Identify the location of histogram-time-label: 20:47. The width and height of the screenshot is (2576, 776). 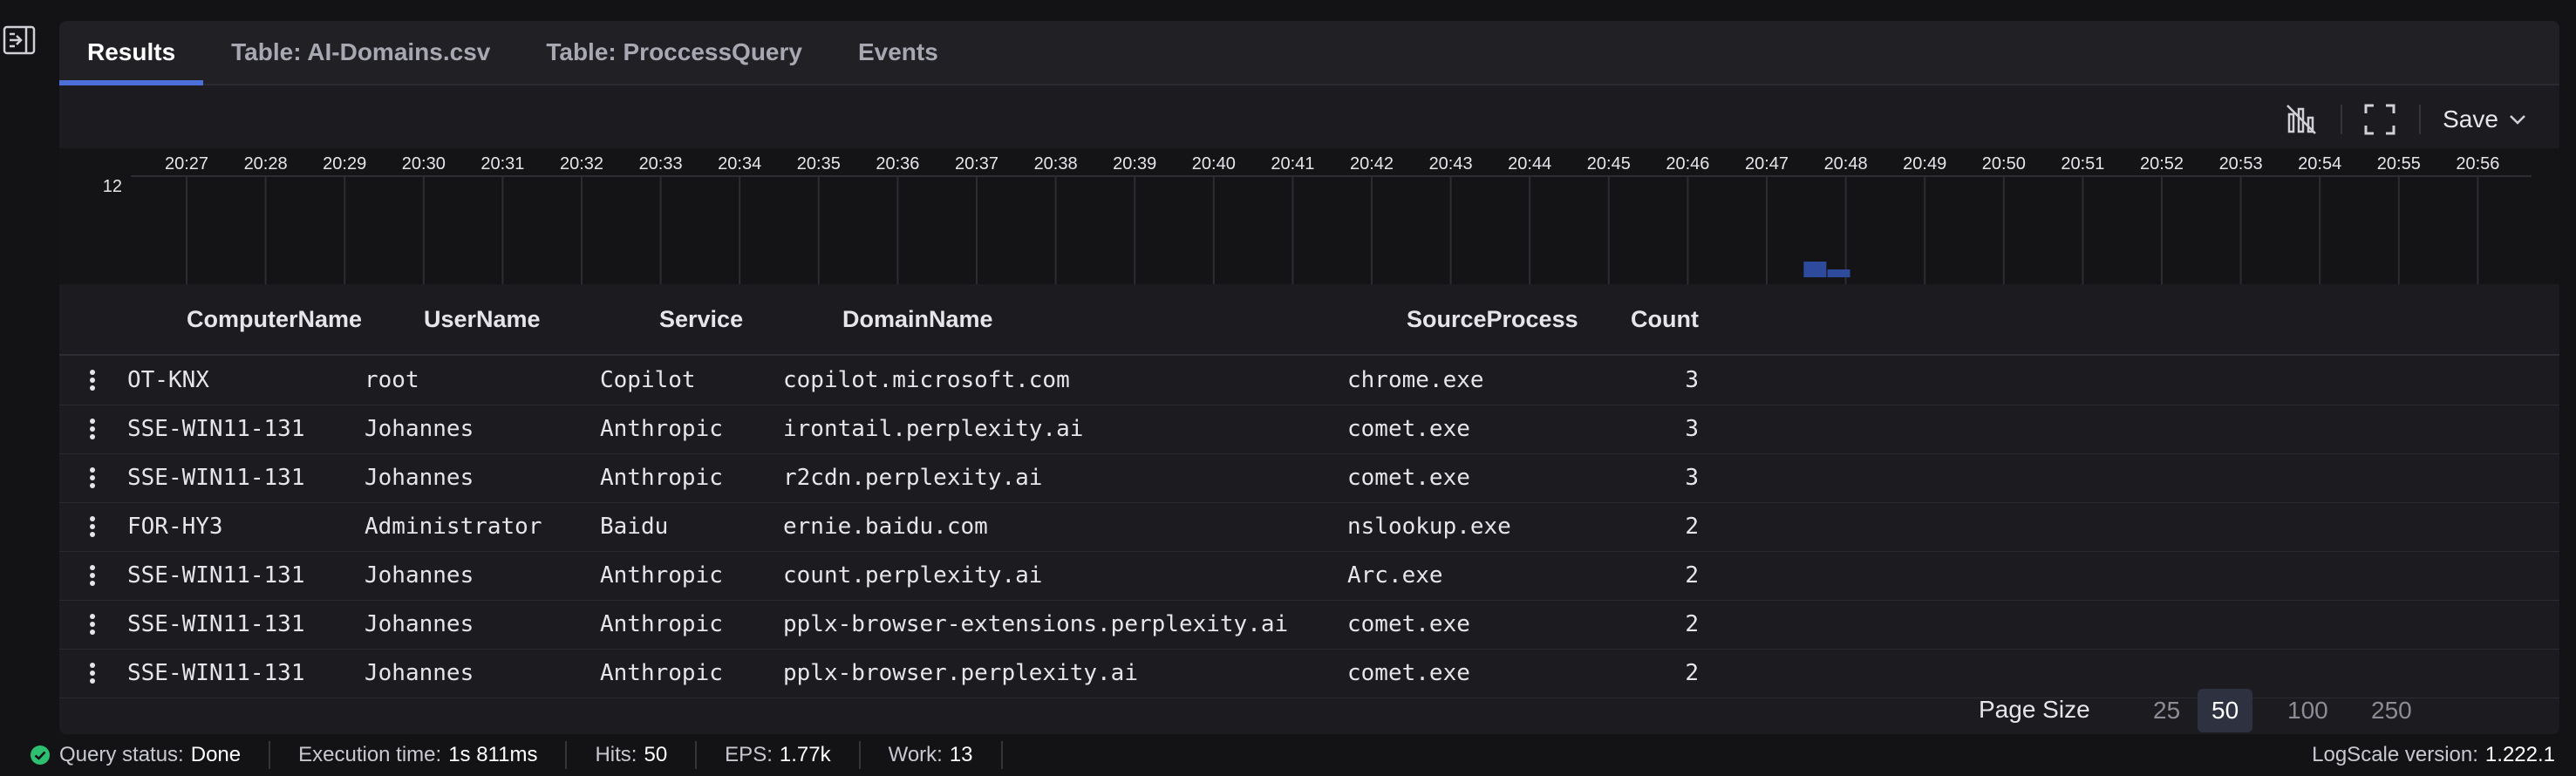
(1767, 164).